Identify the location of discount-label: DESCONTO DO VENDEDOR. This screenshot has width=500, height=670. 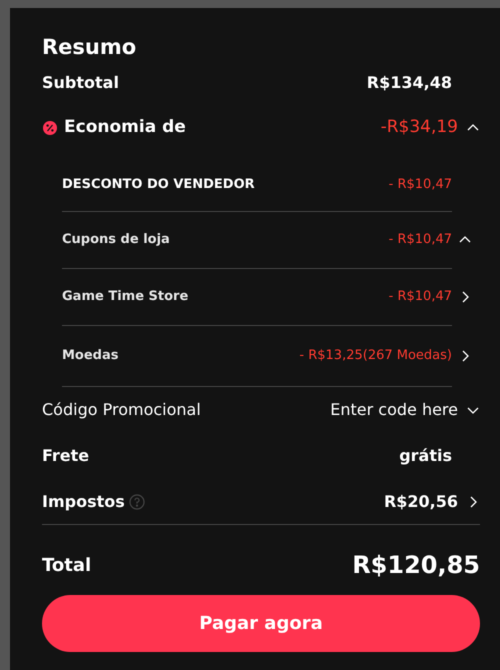
(158, 185).